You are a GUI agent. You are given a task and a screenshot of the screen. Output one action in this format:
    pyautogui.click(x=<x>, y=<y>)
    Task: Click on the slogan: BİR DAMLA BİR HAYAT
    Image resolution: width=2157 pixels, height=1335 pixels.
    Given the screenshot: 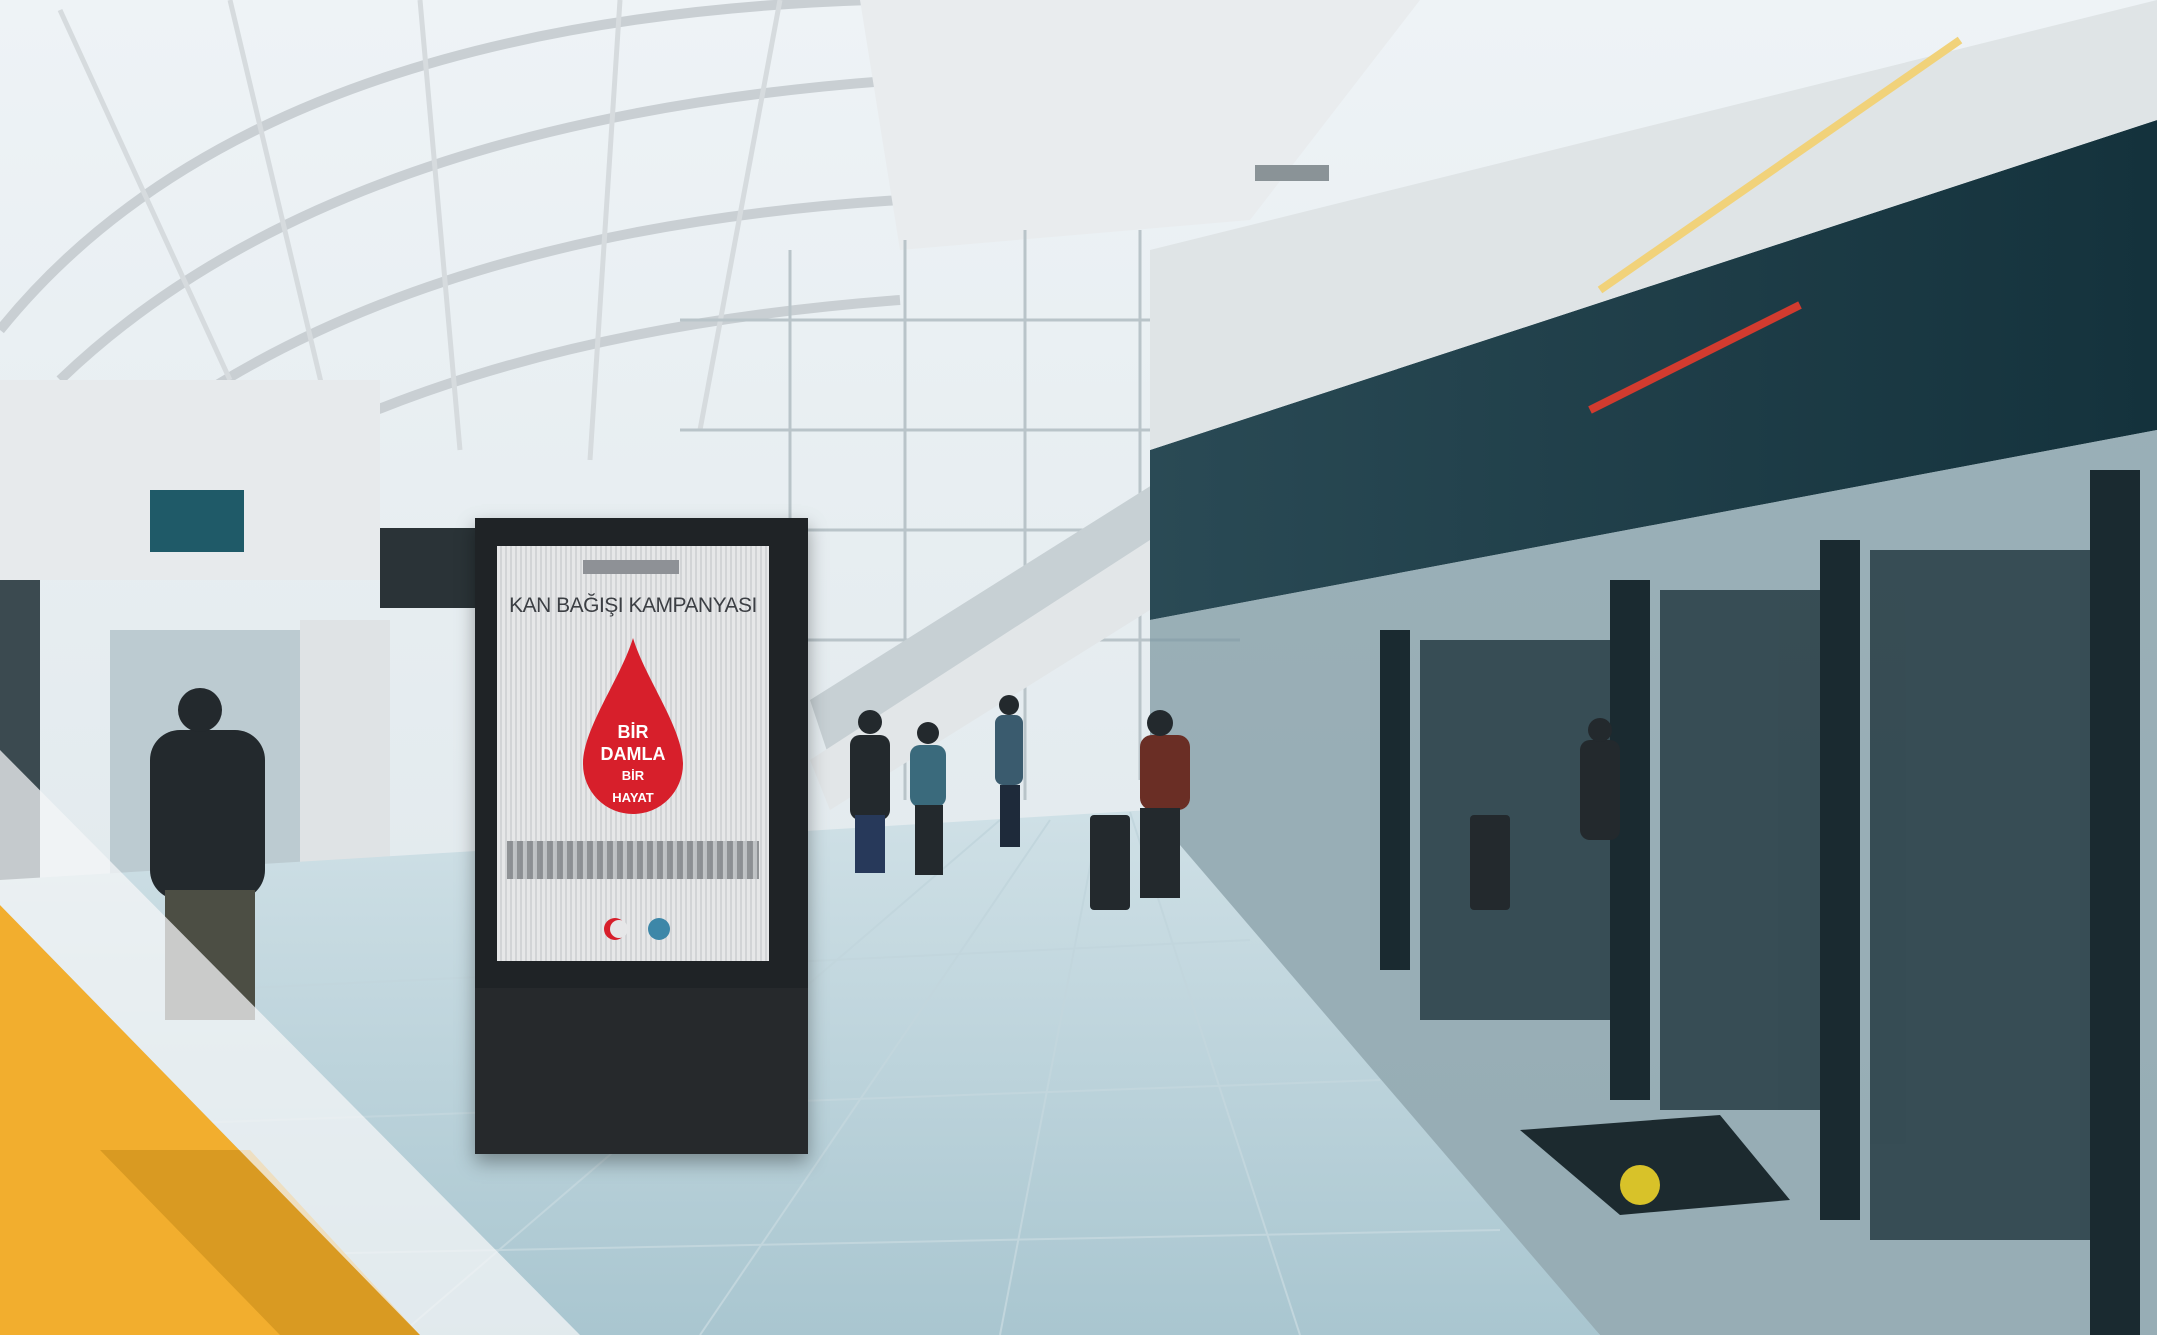 What is the action you would take?
    pyautogui.click(x=633, y=765)
    